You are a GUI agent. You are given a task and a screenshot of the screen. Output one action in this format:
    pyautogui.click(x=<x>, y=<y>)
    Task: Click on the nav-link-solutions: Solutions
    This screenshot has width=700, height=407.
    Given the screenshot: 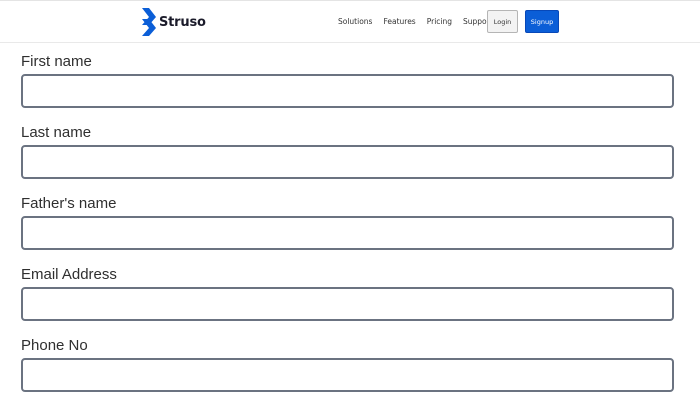 What is the action you would take?
    pyautogui.click(x=355, y=21)
    